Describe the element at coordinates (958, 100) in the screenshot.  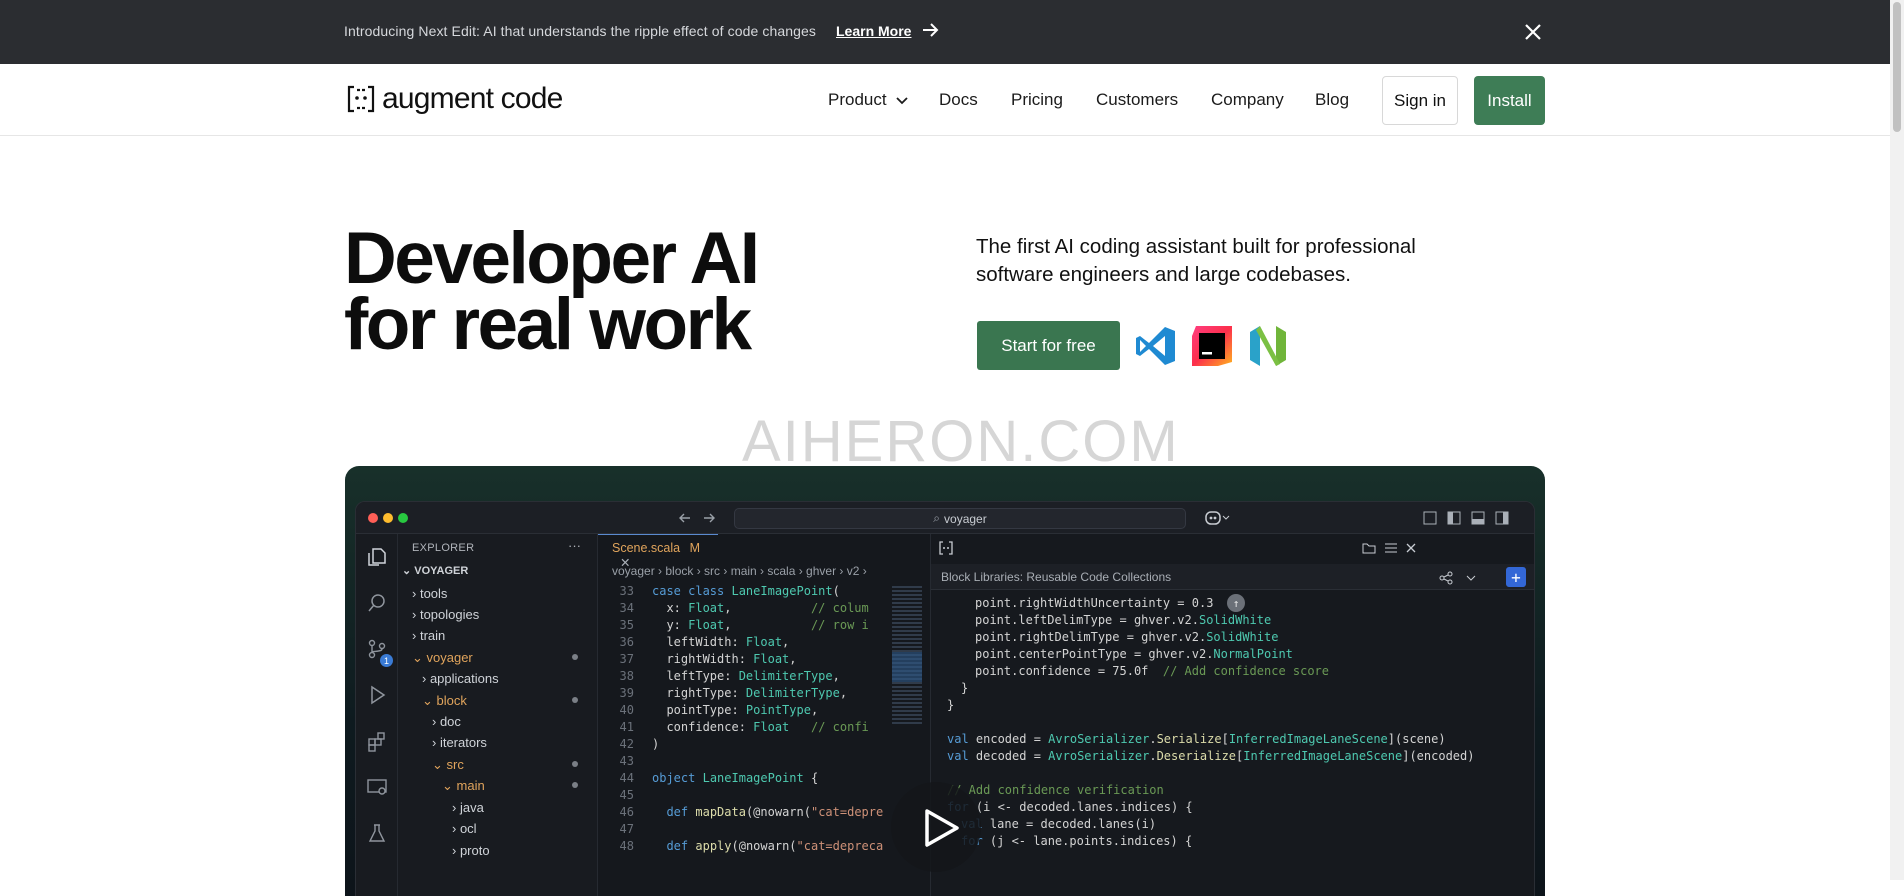
I see `nav-docs: Docs` at that location.